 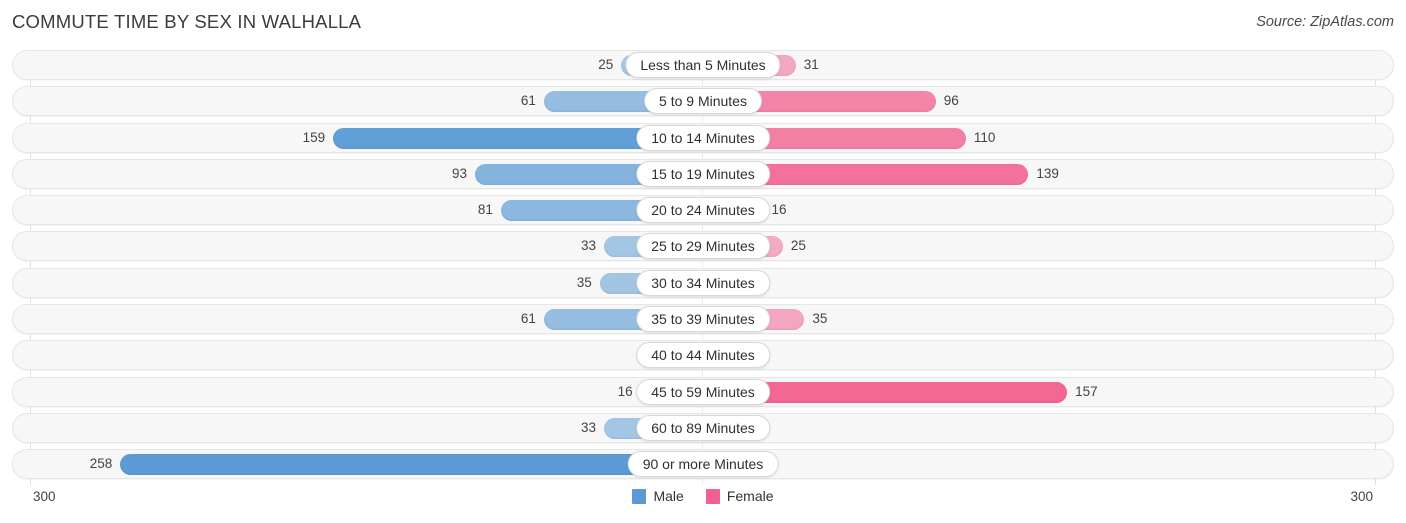 What do you see at coordinates (584, 282) in the screenshot?
I see `value-label-male: 35` at bounding box center [584, 282].